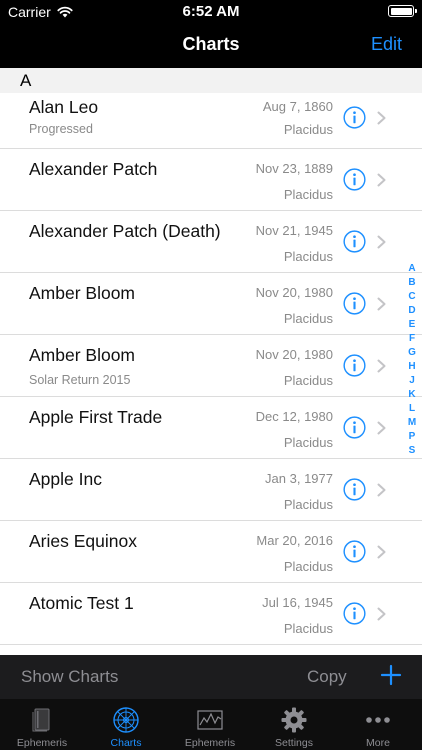 The image size is (422, 750). What do you see at coordinates (412, 409) in the screenshot?
I see `index-letter: L` at bounding box center [412, 409].